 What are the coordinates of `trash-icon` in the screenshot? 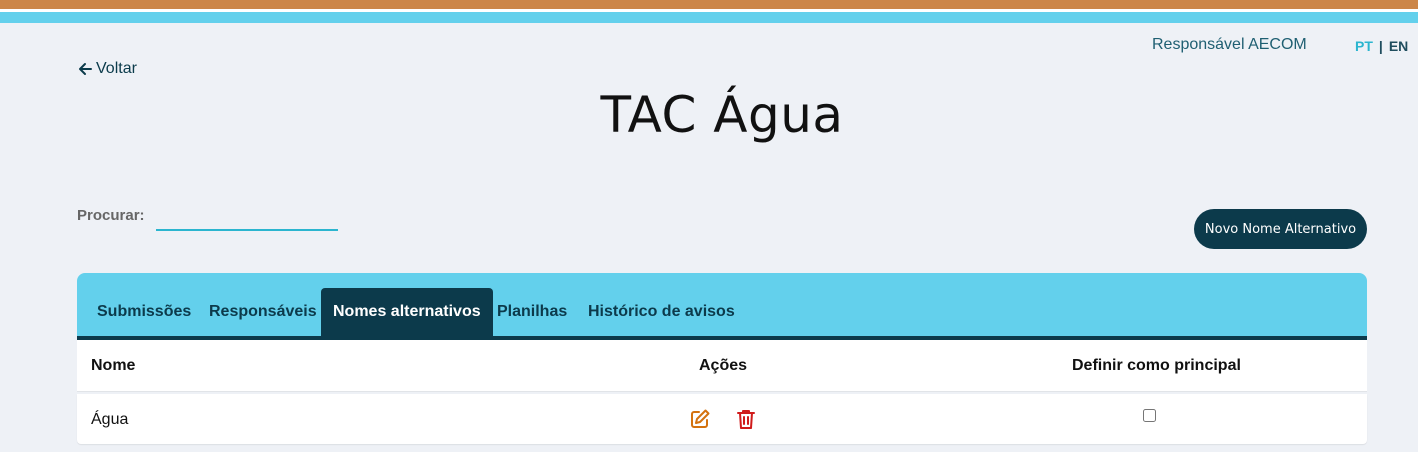 It's located at (746, 419).